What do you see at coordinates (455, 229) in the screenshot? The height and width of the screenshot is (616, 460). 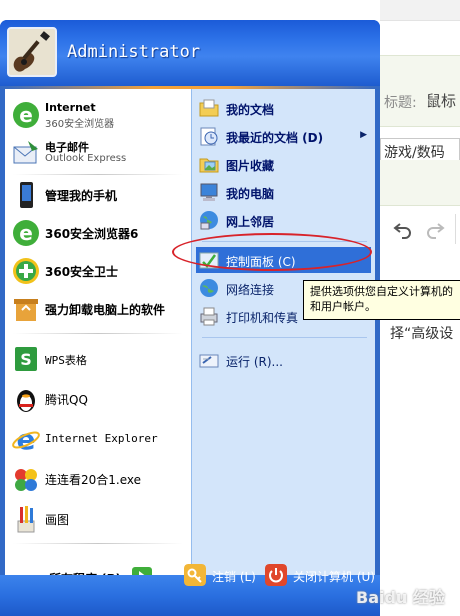 I see `toolbar-divider` at bounding box center [455, 229].